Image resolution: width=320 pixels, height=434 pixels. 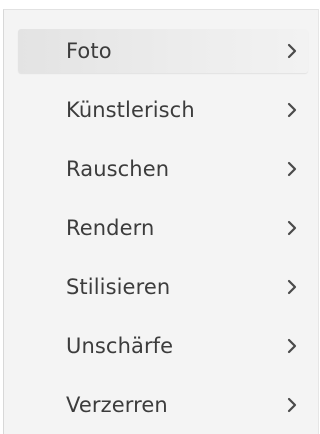 What do you see at coordinates (89, 51) in the screenshot?
I see `menu-item-label: Foto` at bounding box center [89, 51].